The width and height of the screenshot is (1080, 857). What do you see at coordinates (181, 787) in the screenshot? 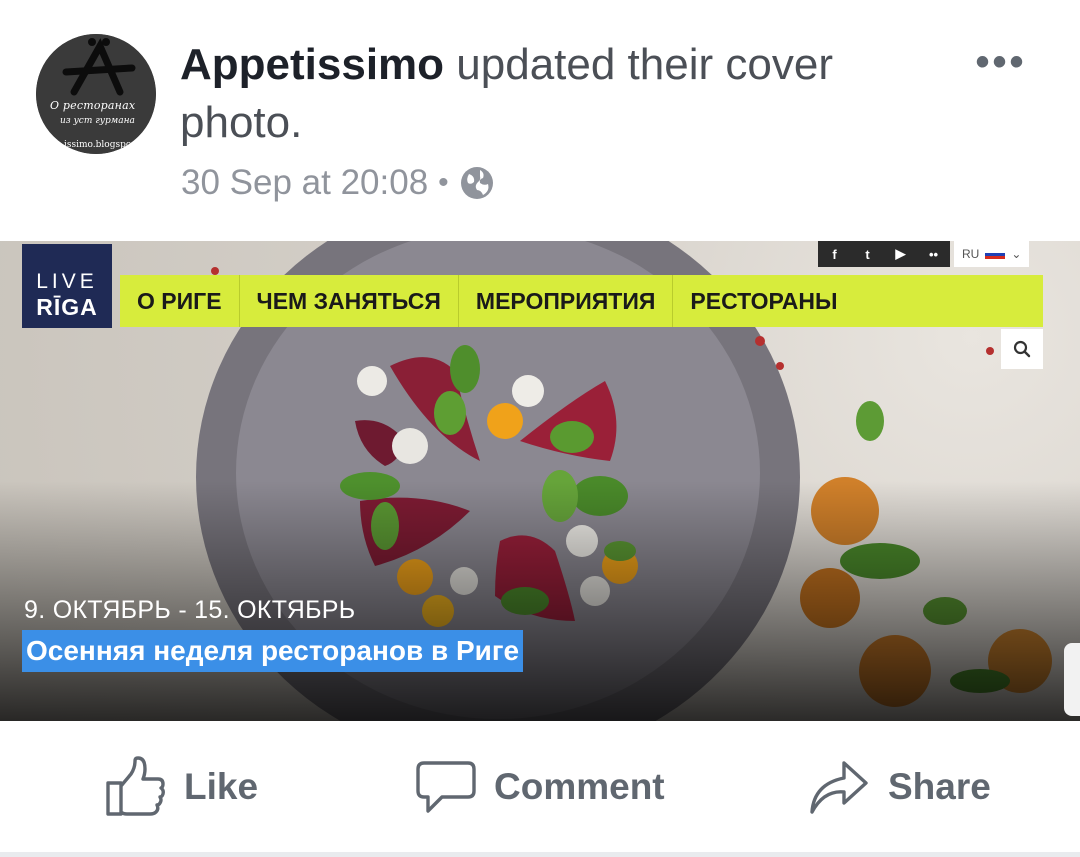
I see `like-button: Like` at bounding box center [181, 787].